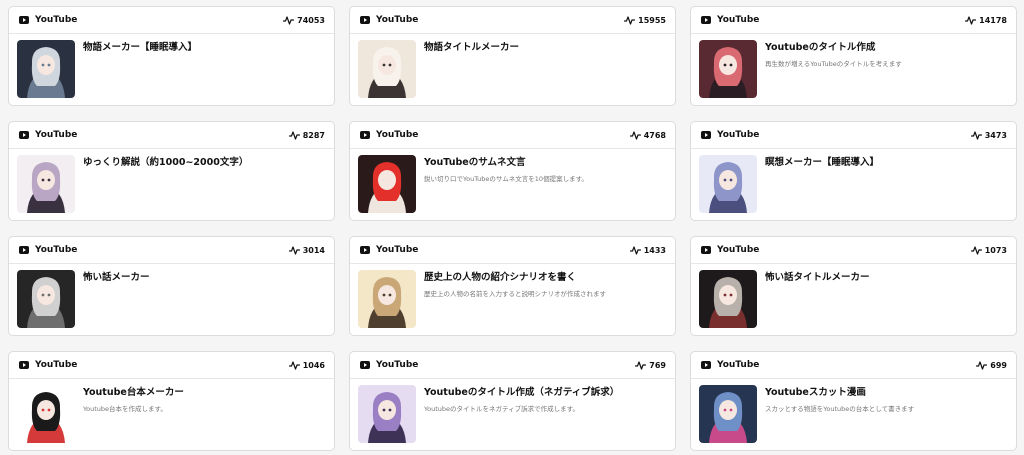  Describe the element at coordinates (165, 162) in the screenshot. I see `card-title: ゆっくり解説（約1000~2000文字）` at that location.